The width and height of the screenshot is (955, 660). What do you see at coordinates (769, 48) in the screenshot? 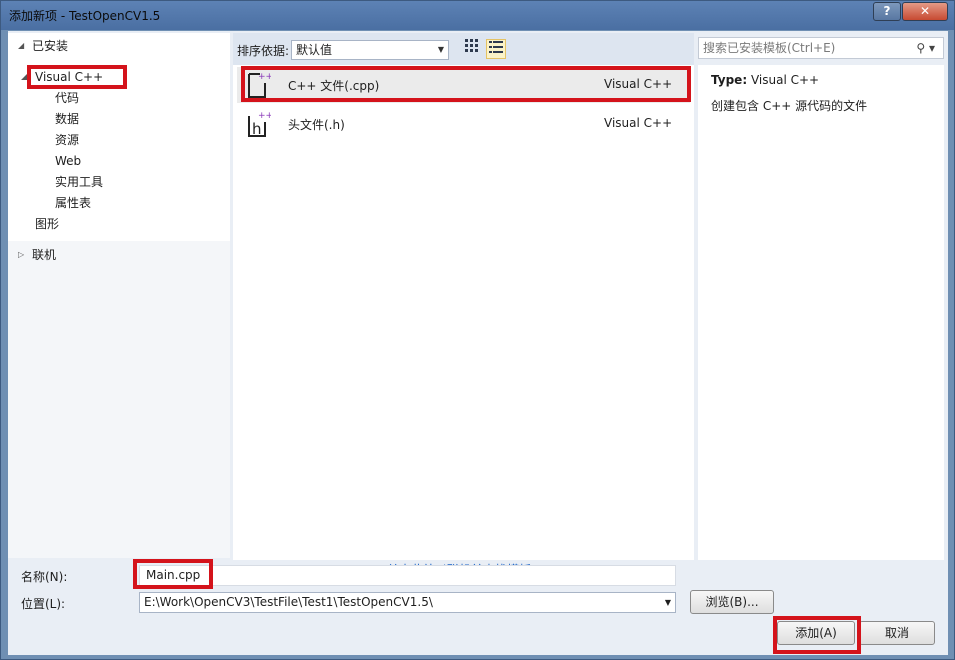
I see `search-placeholder: 搜索已安装模板(Ctrl+E)` at bounding box center [769, 48].